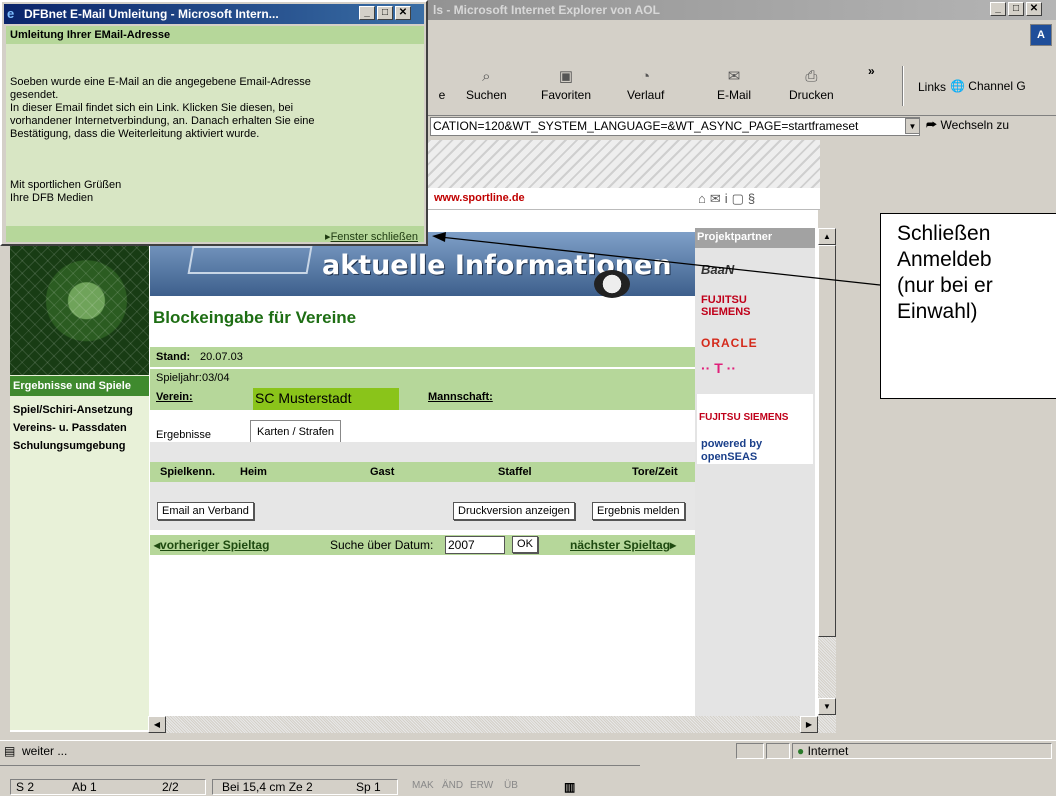  What do you see at coordinates (811, 76) in the screenshot?
I see `print-icon: ⎙` at bounding box center [811, 76].